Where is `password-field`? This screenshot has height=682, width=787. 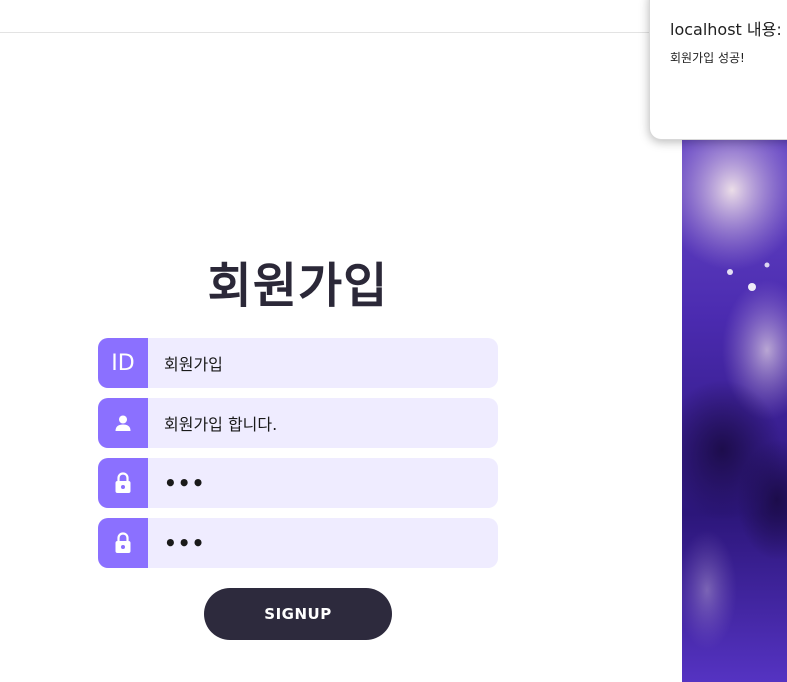
password-field is located at coordinates (298, 483).